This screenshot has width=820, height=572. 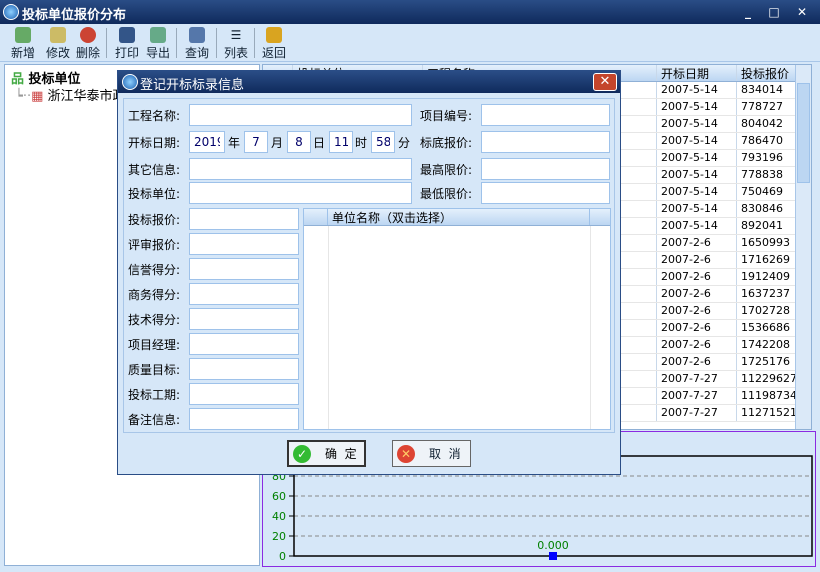 I want to click on ok-button: ✓ 确 定, so click(x=326, y=453).